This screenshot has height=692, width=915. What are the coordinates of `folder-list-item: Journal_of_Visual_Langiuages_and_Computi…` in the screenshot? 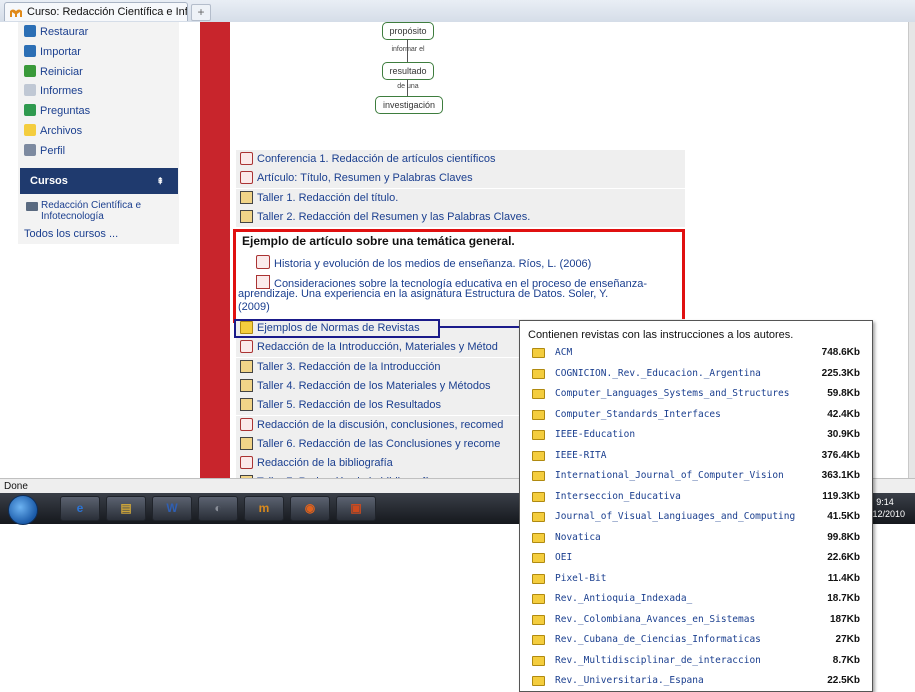 It's located at (699, 517).